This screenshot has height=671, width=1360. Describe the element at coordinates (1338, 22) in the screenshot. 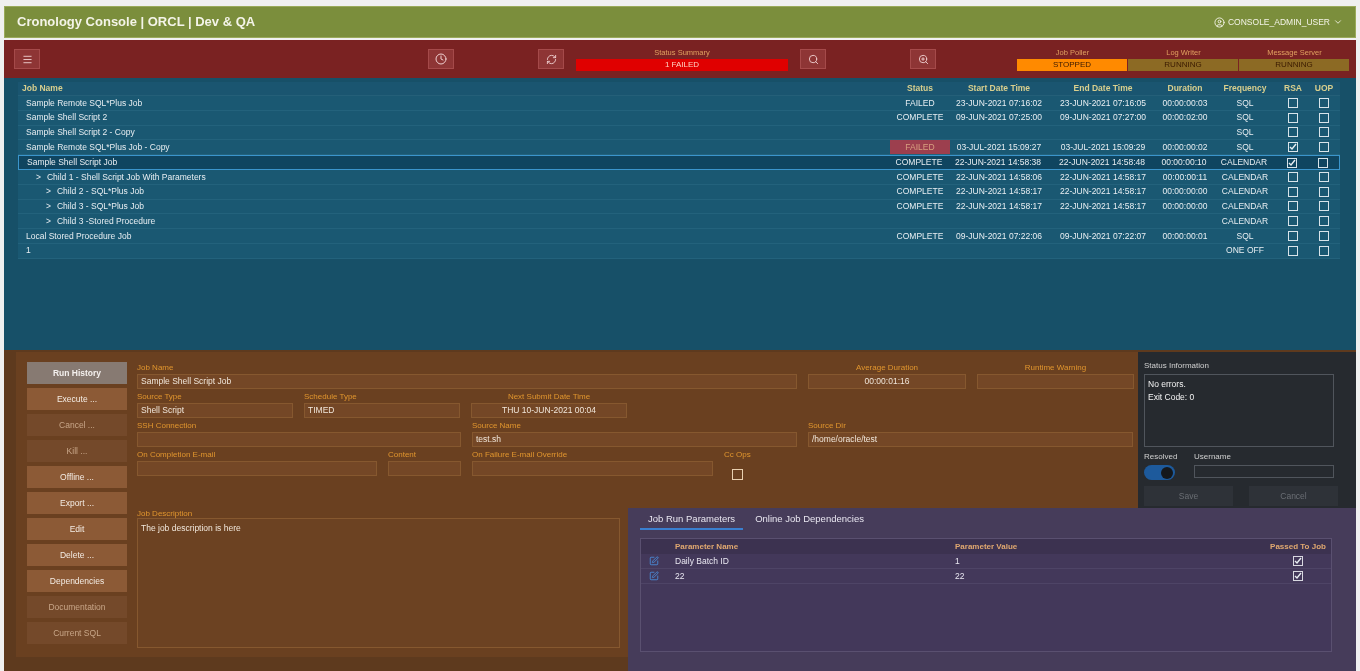

I see `chevron-down-icon` at that location.